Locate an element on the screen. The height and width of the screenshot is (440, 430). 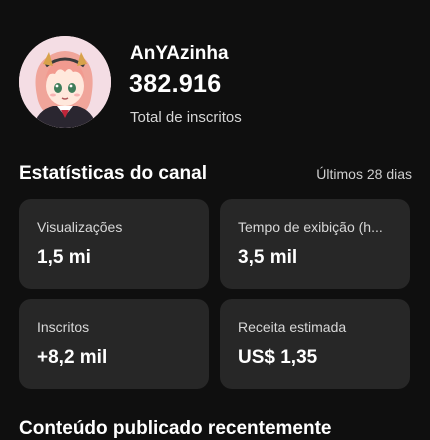
channel-avatar is located at coordinates (65, 82).